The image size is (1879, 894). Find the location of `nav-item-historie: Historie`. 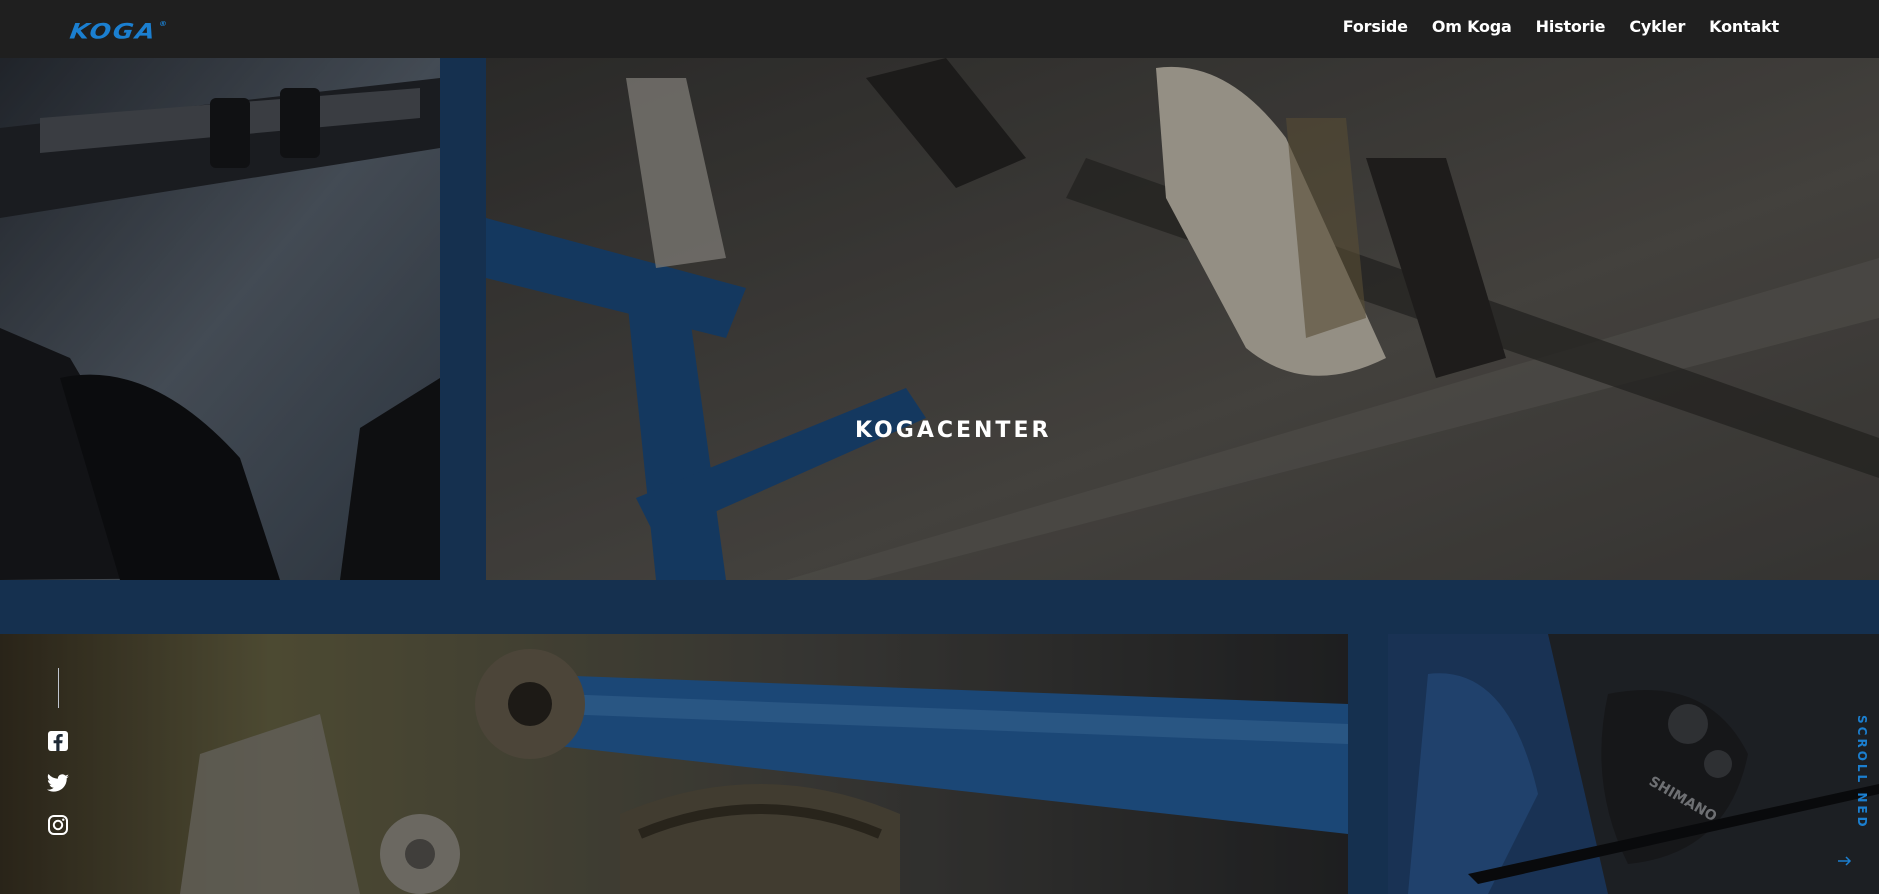

nav-item-historie: Historie is located at coordinates (1571, 26).